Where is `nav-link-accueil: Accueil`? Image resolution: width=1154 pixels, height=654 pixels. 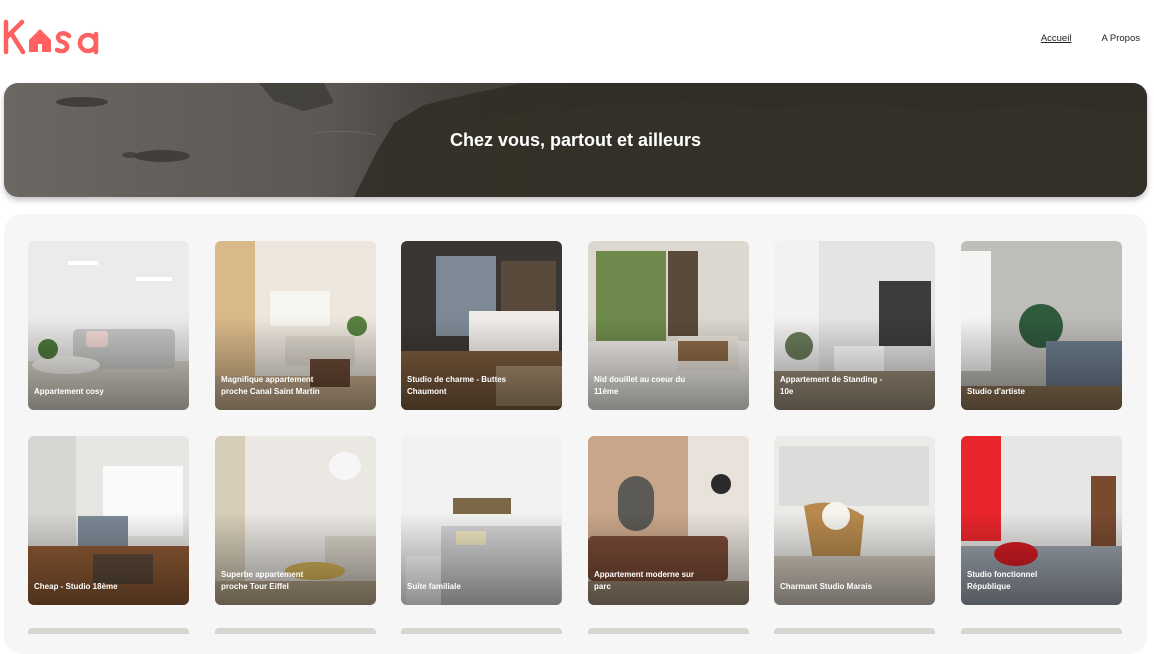
nav-link-accueil: Accueil is located at coordinates (1056, 38).